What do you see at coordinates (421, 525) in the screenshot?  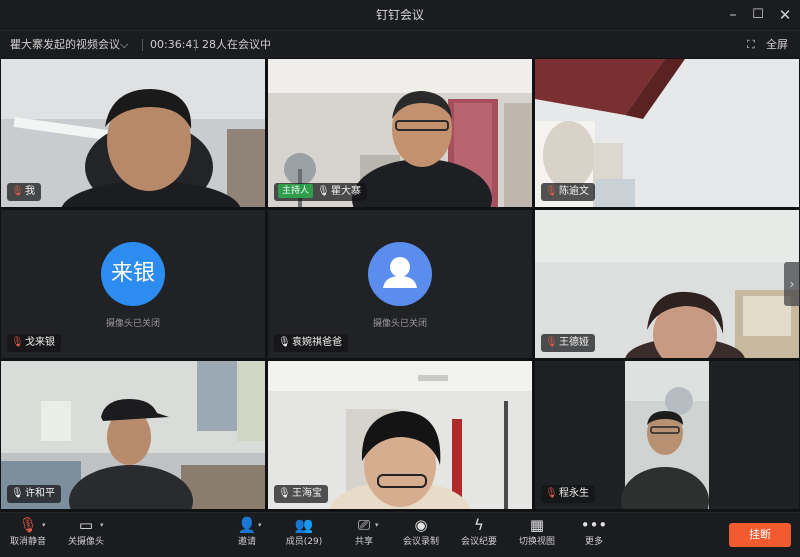 I see `record-icon: ◉` at bounding box center [421, 525].